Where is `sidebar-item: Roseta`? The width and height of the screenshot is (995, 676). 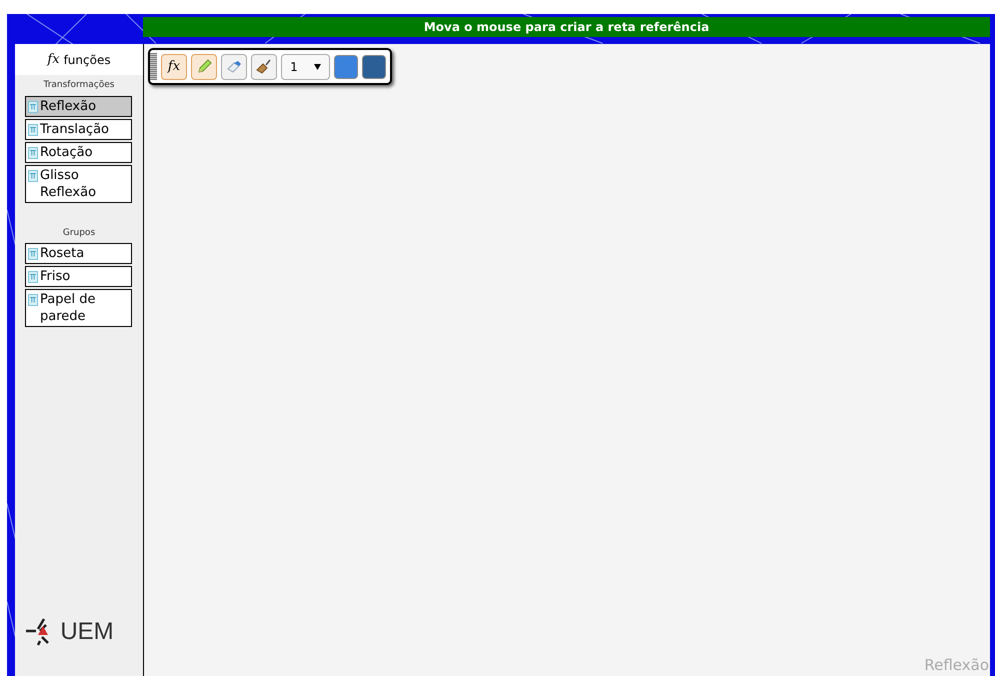 sidebar-item: Roseta is located at coordinates (78, 253).